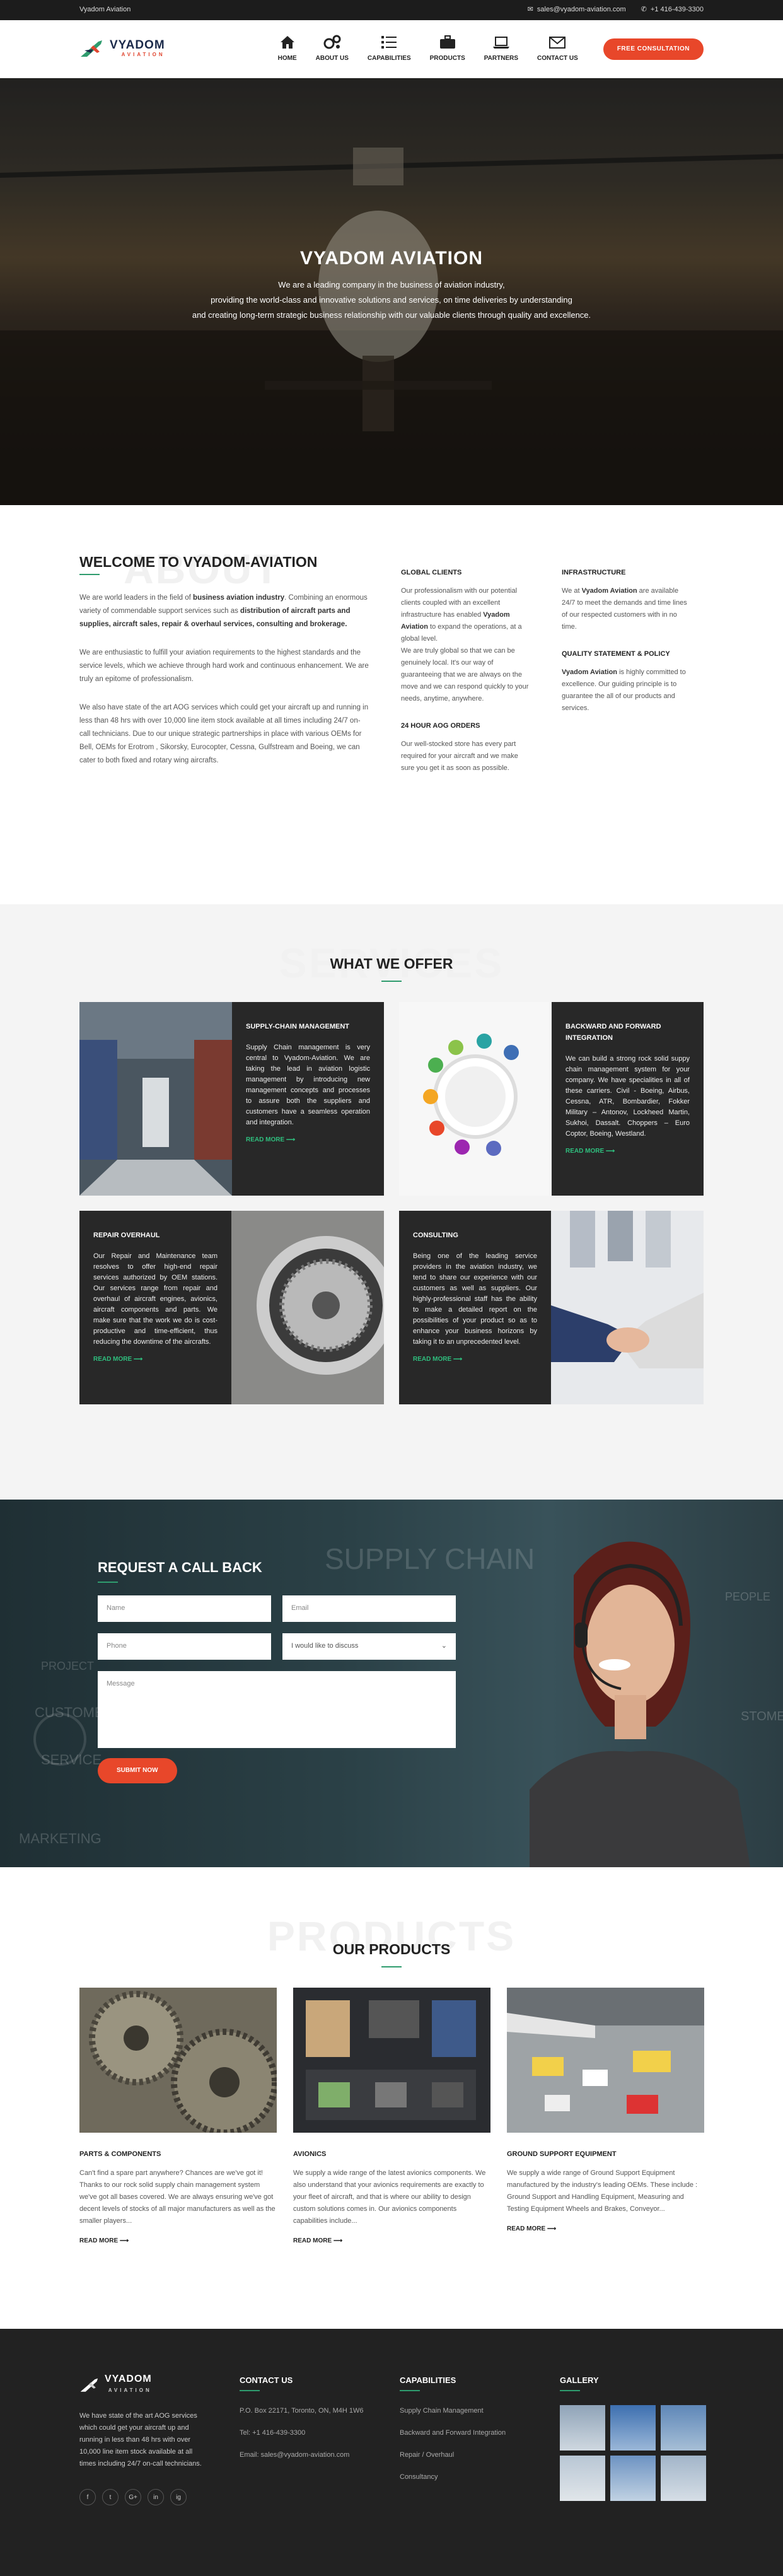  What do you see at coordinates (391, 258) in the screenshot?
I see `hero-title: VYADOM AVIATION` at bounding box center [391, 258].